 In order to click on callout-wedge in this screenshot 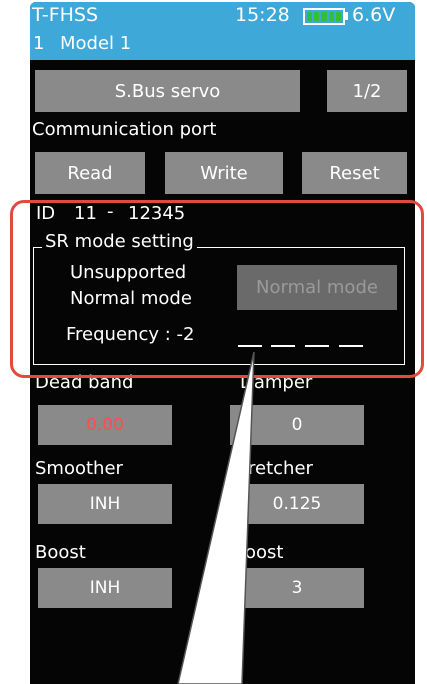, I will do `click(216, 517)`.